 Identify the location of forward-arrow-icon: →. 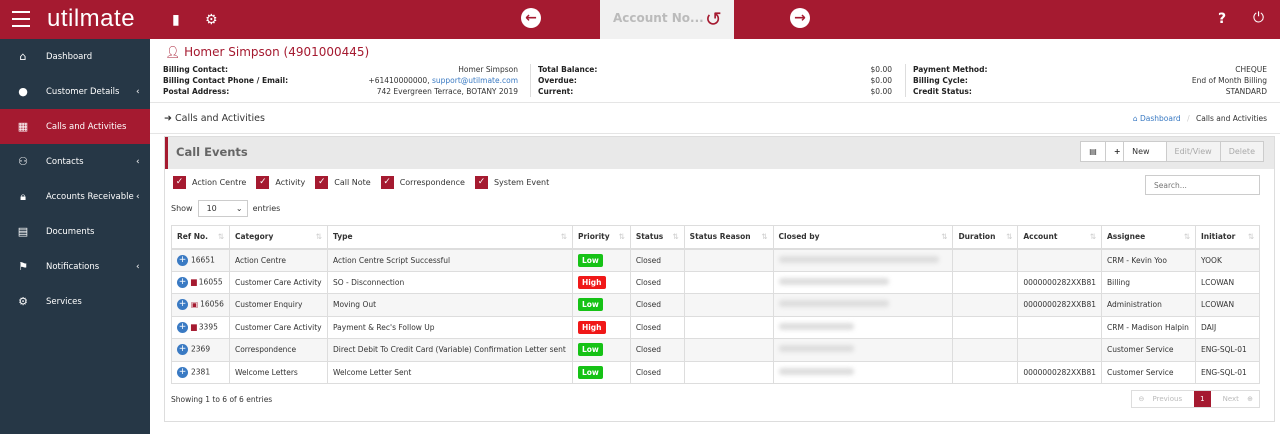
(800, 18).